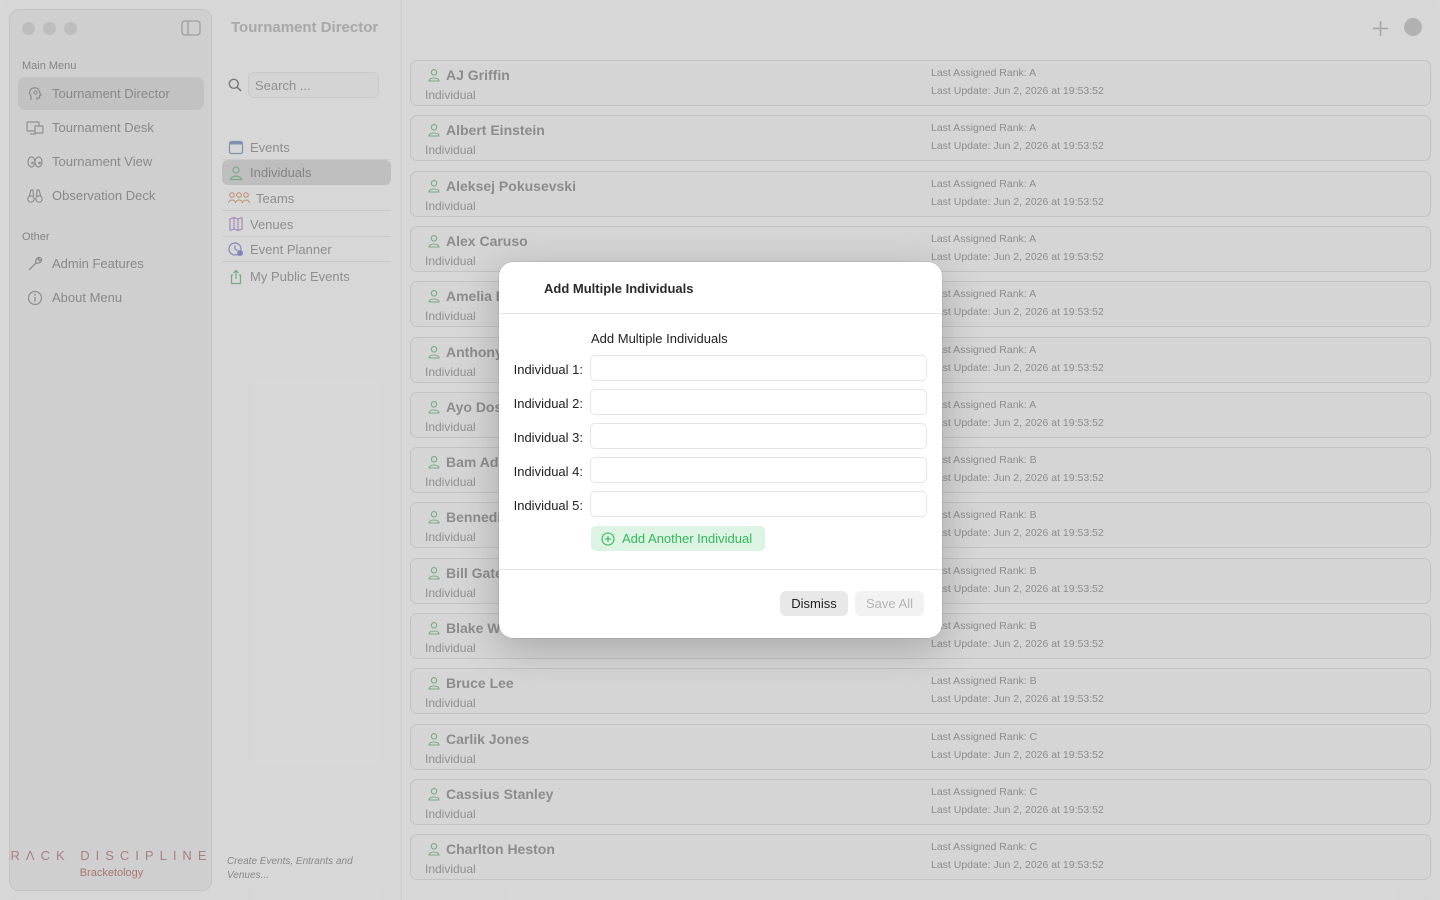 Image resolution: width=1440 pixels, height=900 pixels. Describe the element at coordinates (758, 504) in the screenshot. I see `individual-5-field` at that location.